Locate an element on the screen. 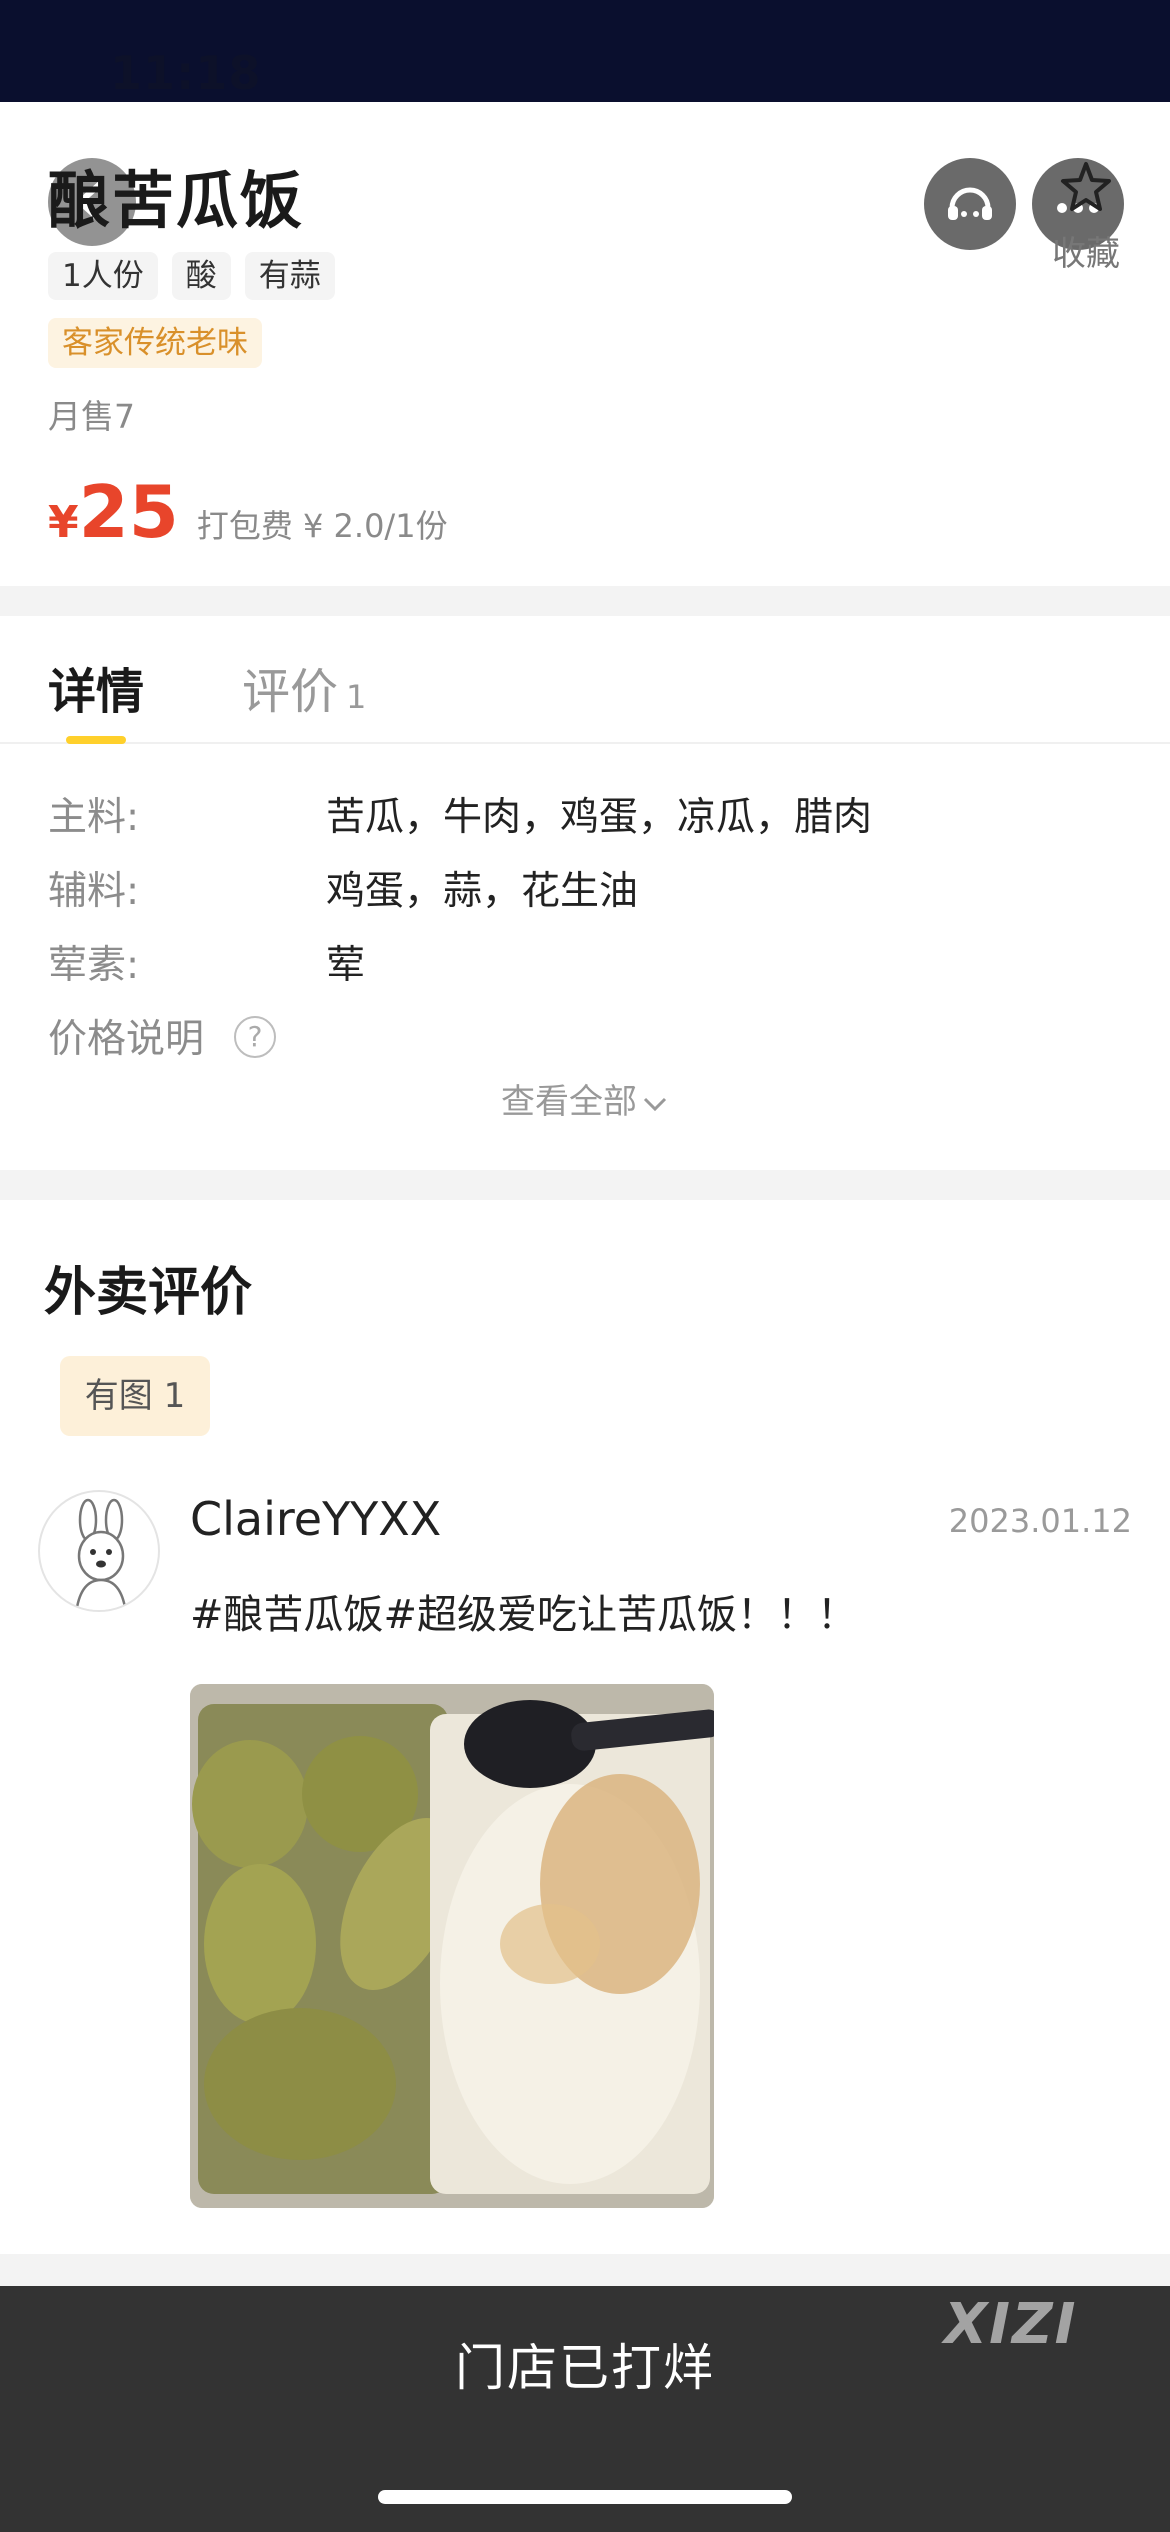 This screenshot has height=2532, width=1170. tab-bar: 详情 评价 1 is located at coordinates (585, 680).